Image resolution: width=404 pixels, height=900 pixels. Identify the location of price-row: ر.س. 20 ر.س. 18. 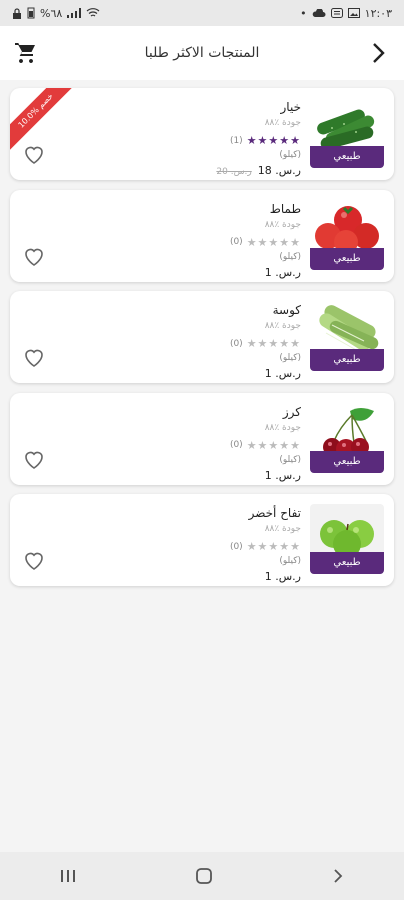
(258, 170).